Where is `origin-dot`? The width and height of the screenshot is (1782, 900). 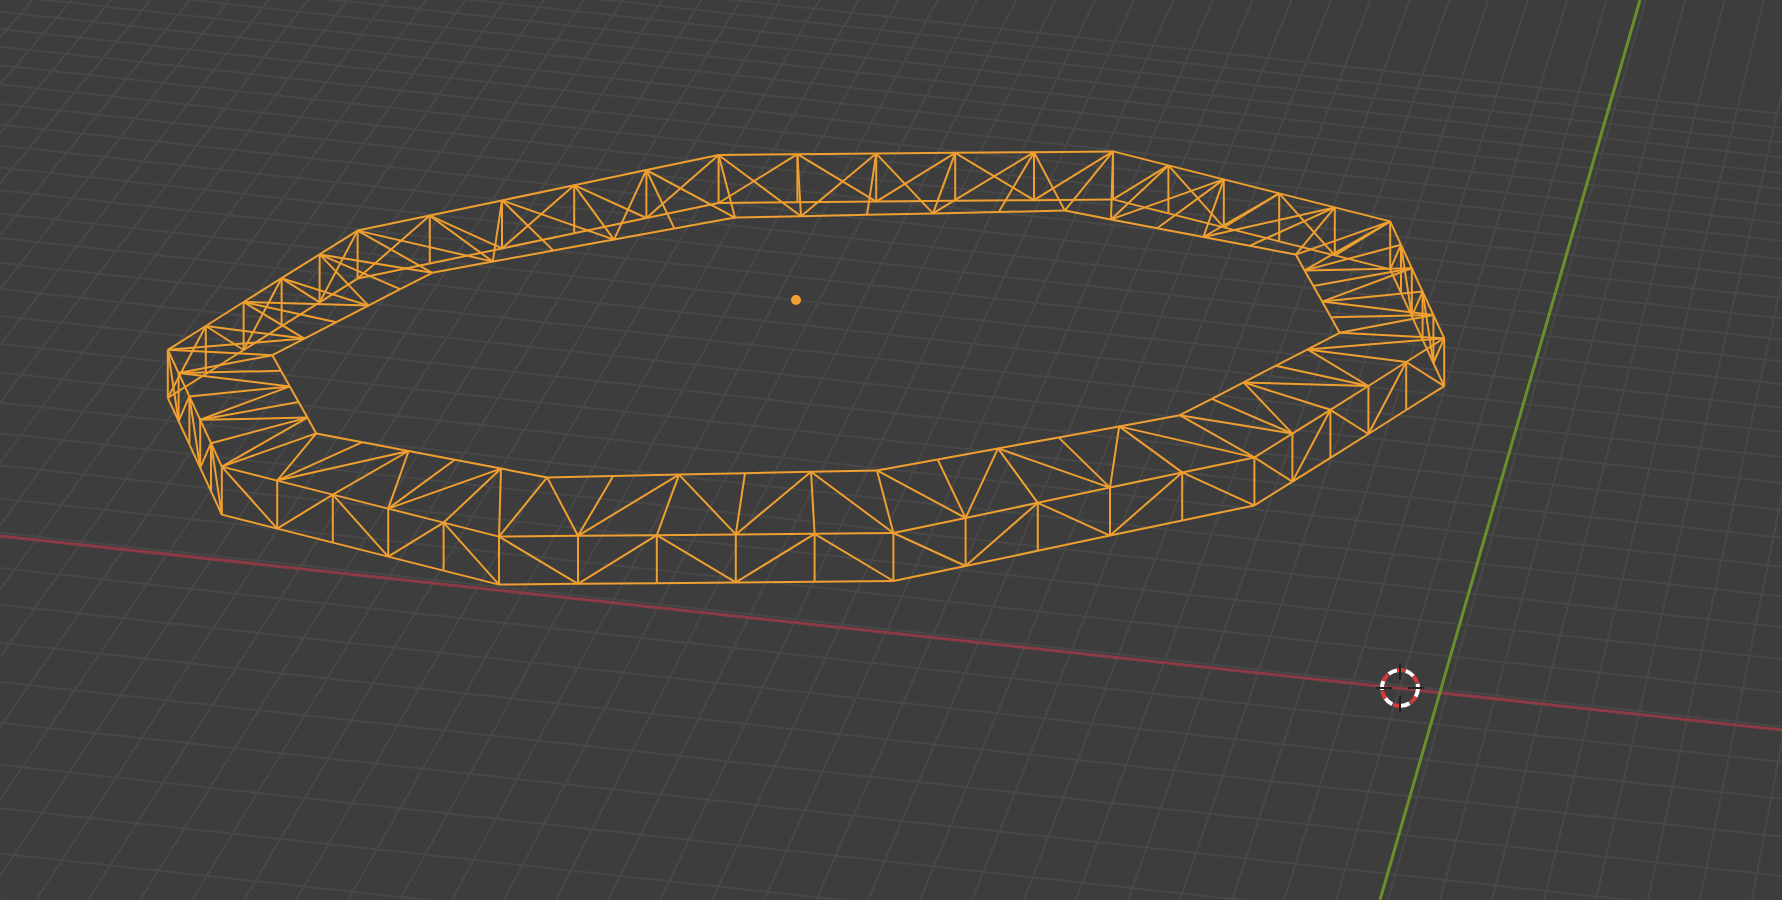 origin-dot is located at coordinates (796, 300).